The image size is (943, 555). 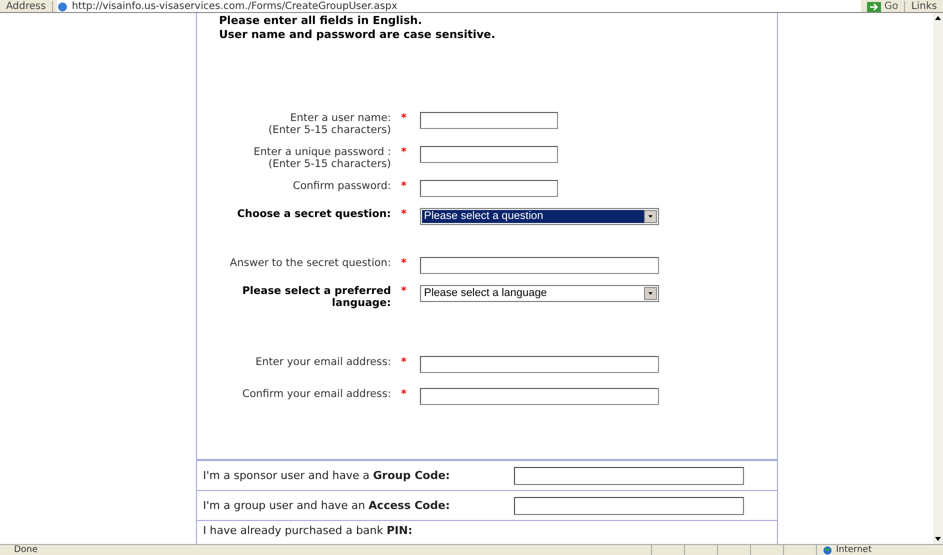 I want to click on go-button: Go, so click(x=882, y=6).